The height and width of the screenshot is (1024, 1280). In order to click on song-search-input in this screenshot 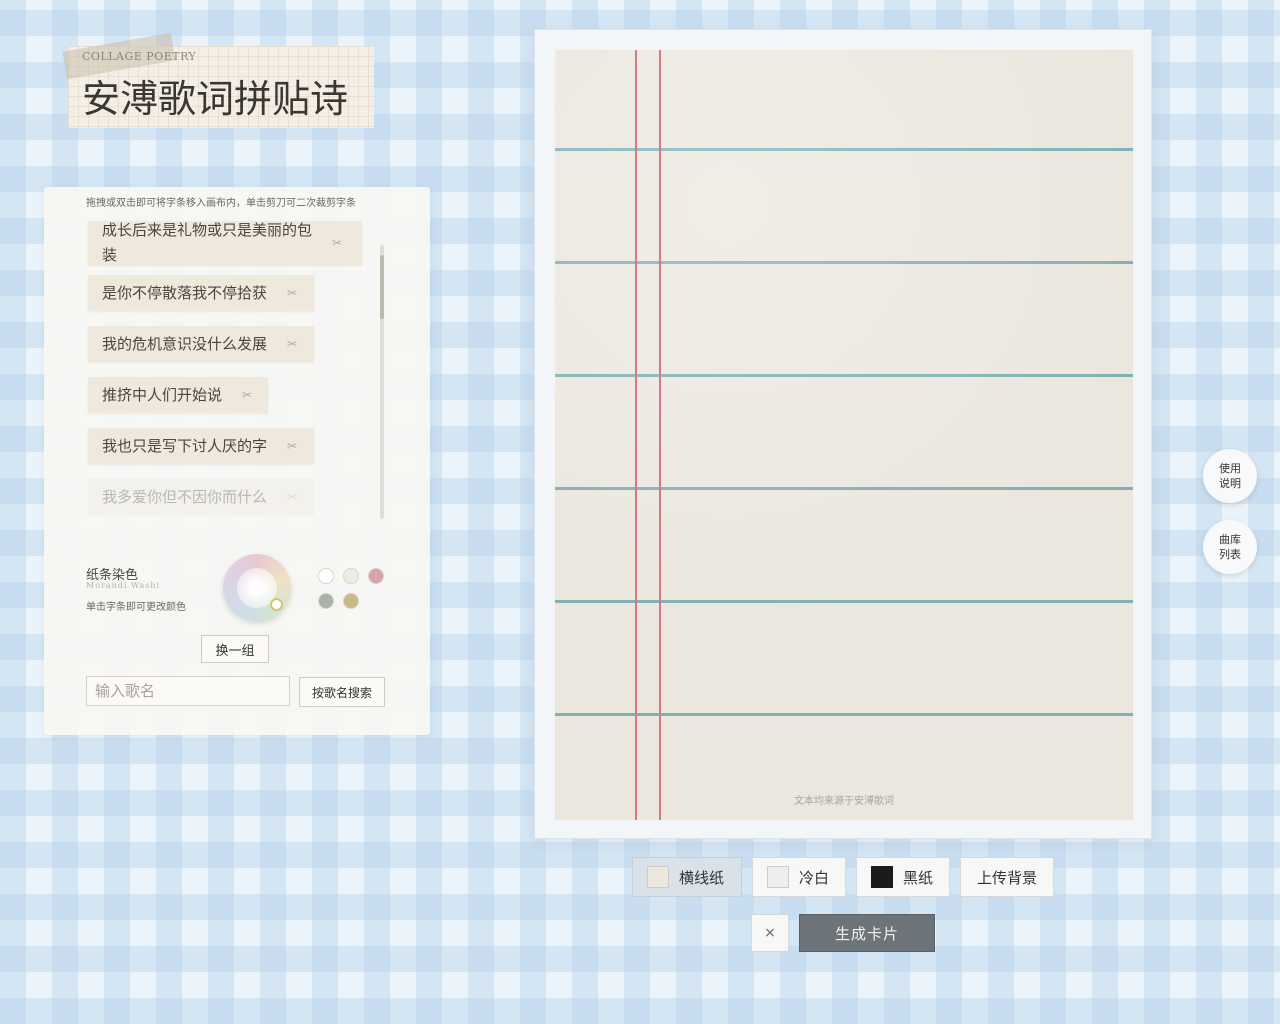, I will do `click(188, 691)`.